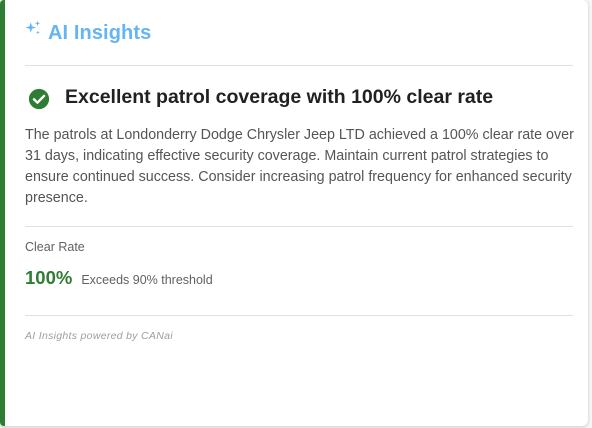  I want to click on header-divider, so click(299, 65).